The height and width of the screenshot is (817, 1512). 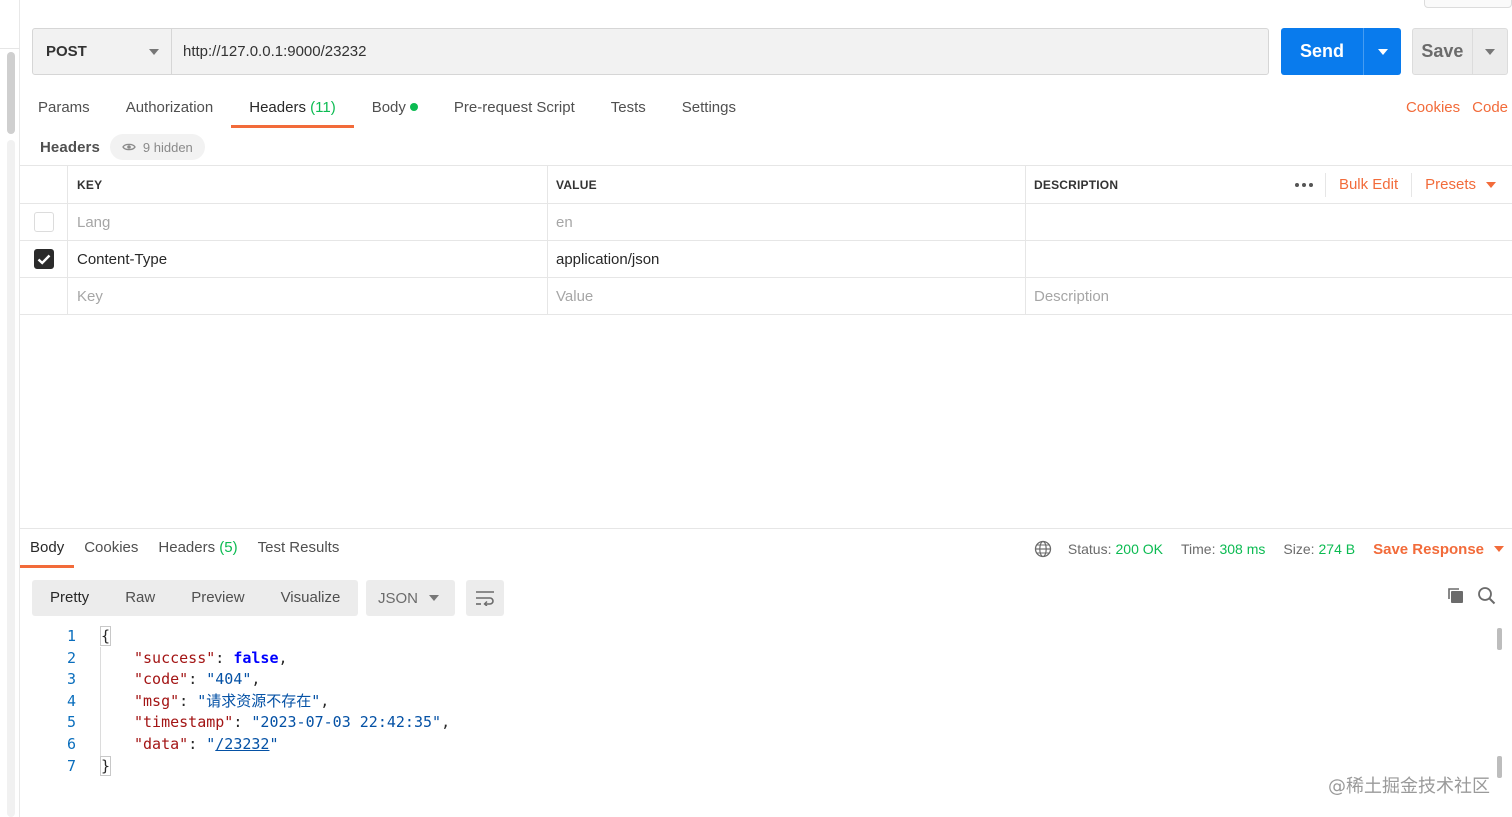 What do you see at coordinates (1489, 51) in the screenshot?
I see `save-options-toggle` at bounding box center [1489, 51].